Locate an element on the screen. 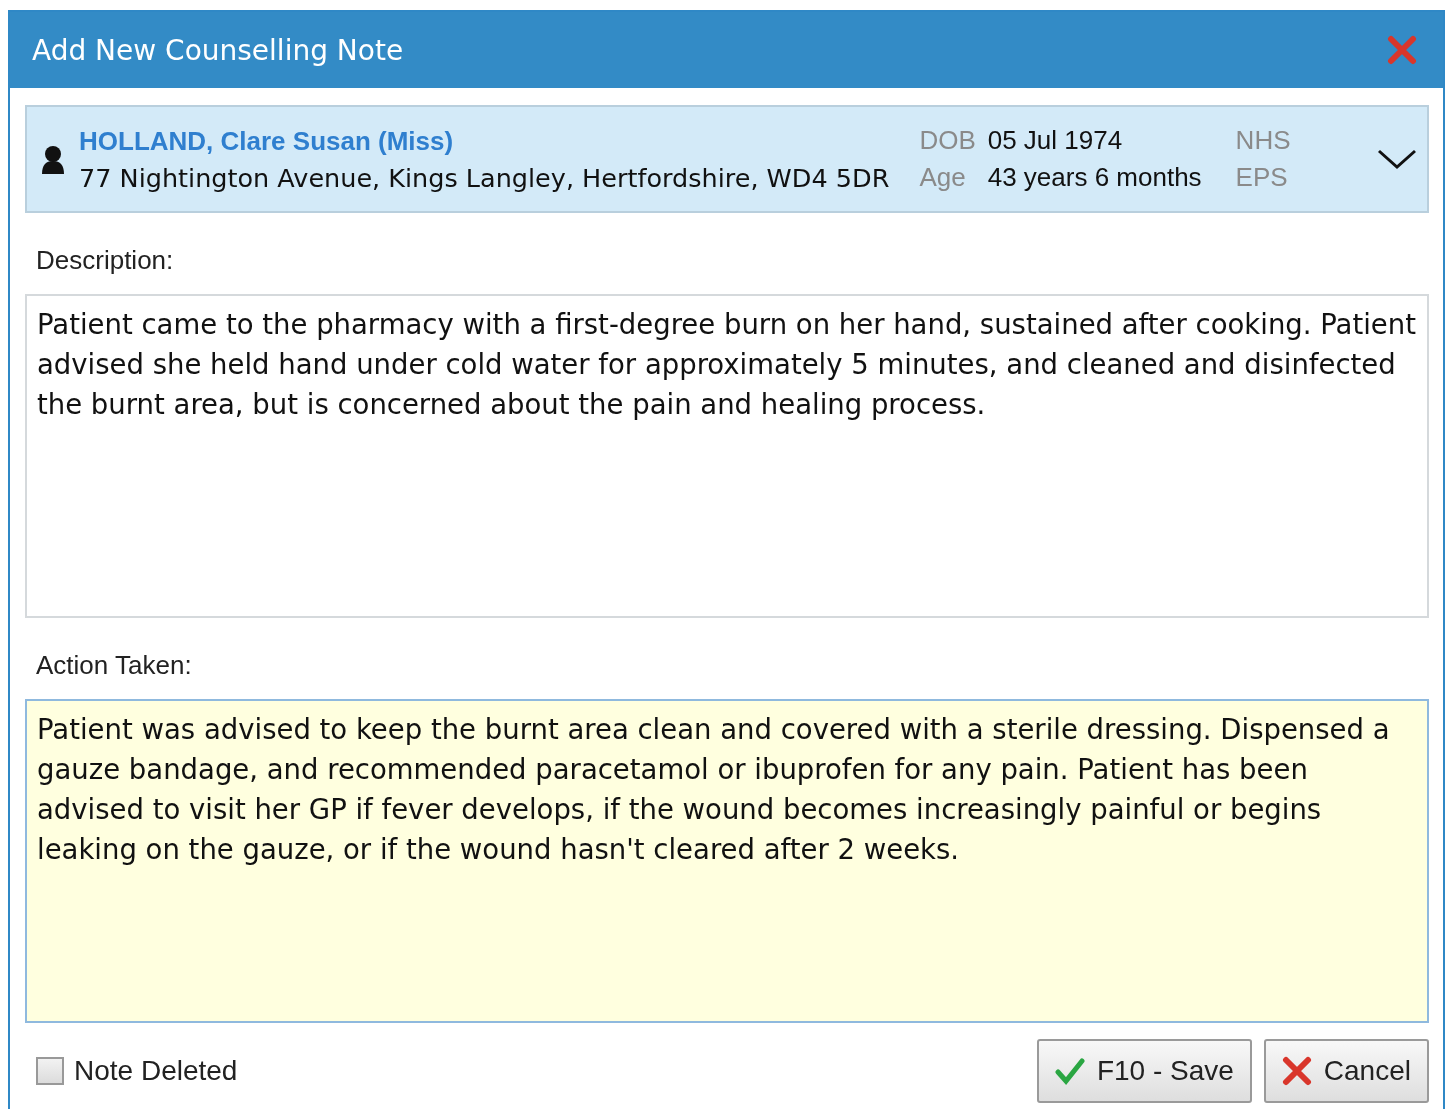 Image resolution: width=1451 pixels, height=1111 pixels. action-taken-label: Action Taken: is located at coordinates (114, 665).